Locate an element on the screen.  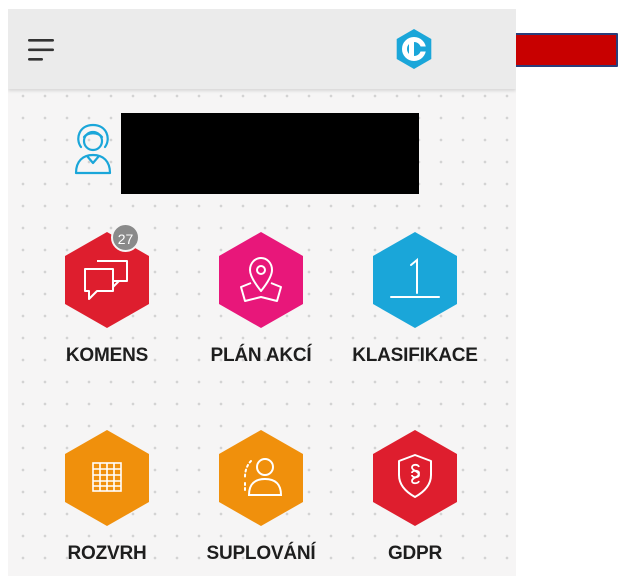
suplovani-hexagon is located at coordinates (261, 478).